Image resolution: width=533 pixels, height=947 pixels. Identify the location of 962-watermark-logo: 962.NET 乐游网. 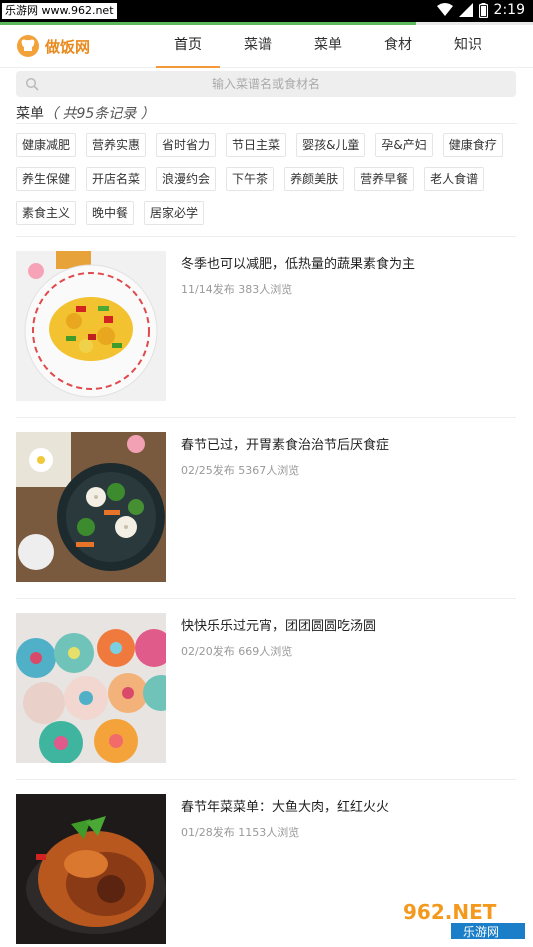
(464, 919).